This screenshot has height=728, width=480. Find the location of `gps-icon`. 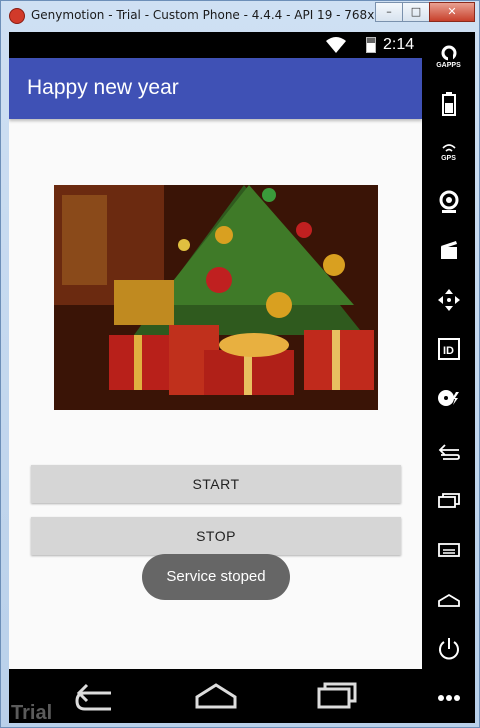

gps-icon is located at coordinates (448, 148).